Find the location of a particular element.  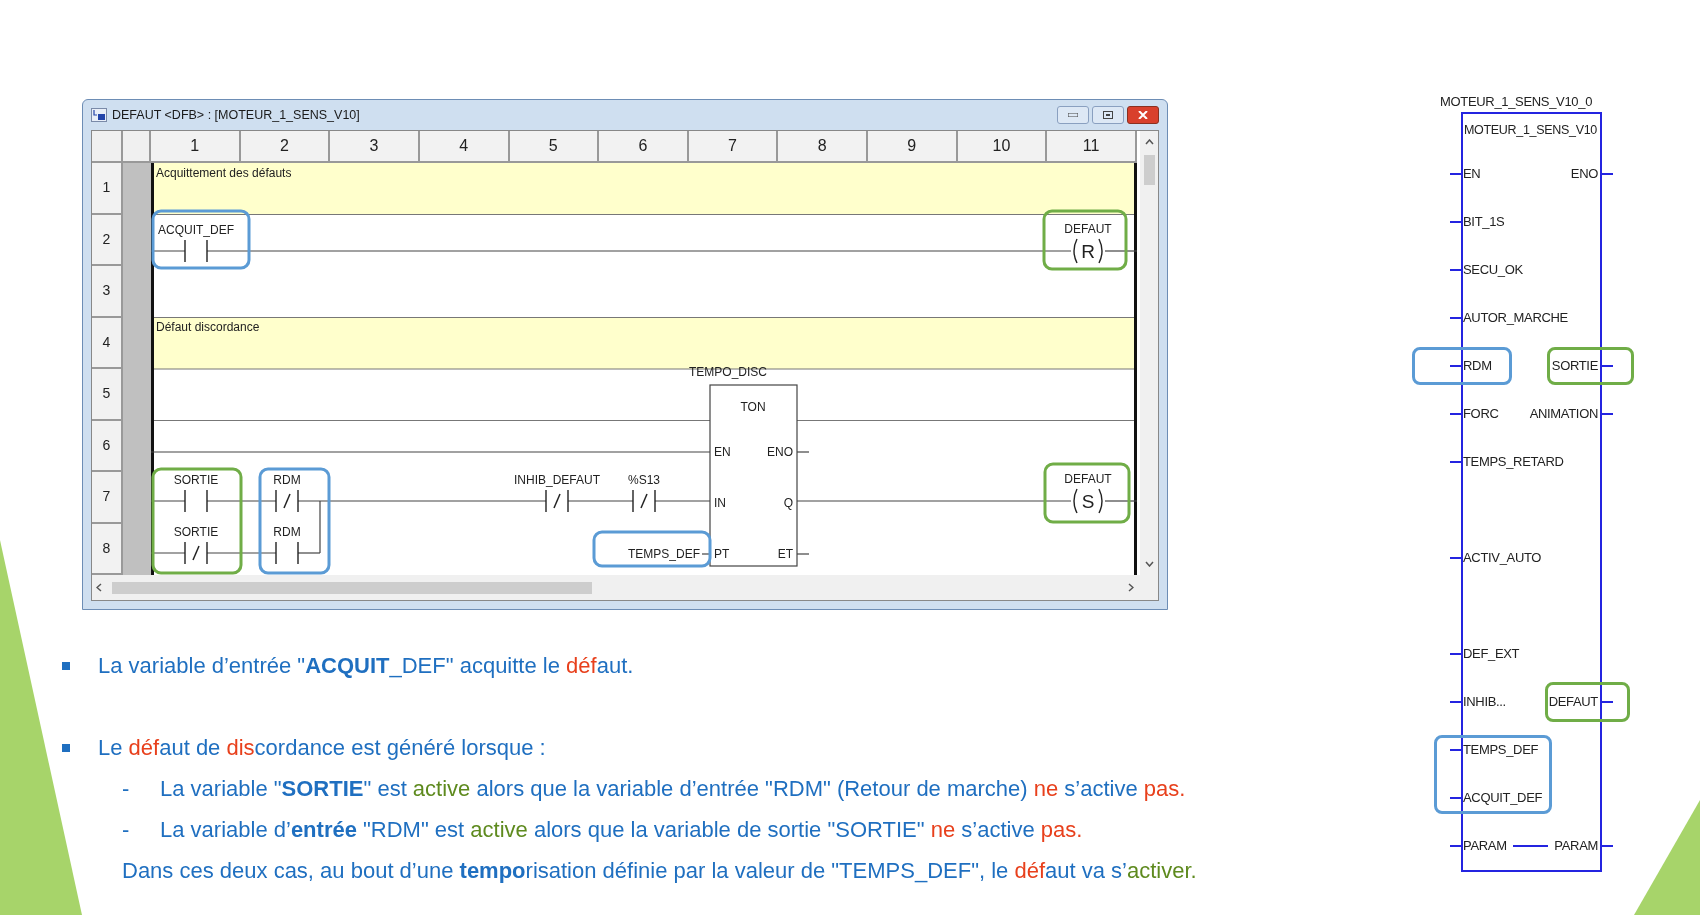

coil-letter: R is located at coordinates (1088, 251).